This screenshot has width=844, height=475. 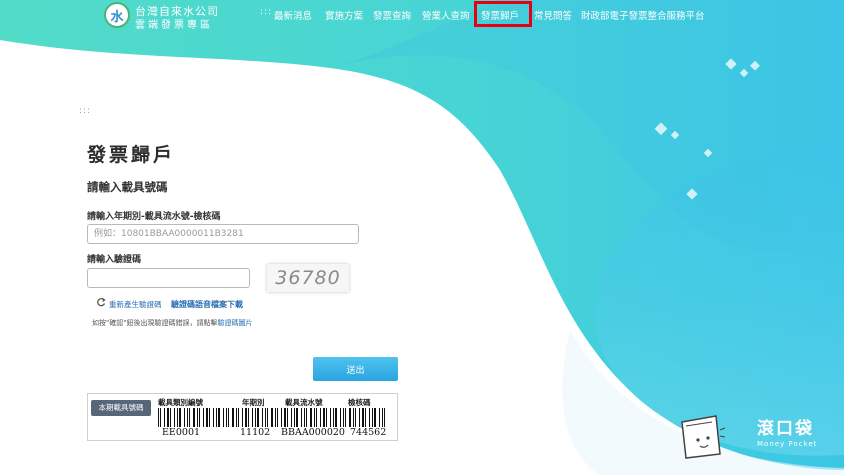 What do you see at coordinates (446, 15) in the screenshot?
I see `nav-item-business-query: 營業人查詢` at bounding box center [446, 15].